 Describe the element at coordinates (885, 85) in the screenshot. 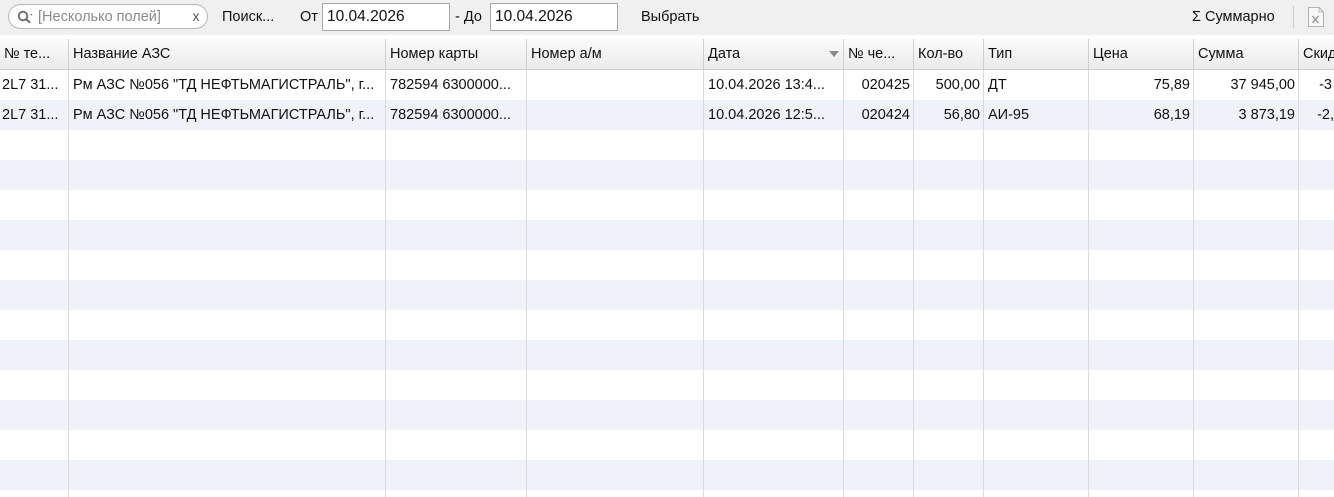

I see `cell-check: 020425` at that location.